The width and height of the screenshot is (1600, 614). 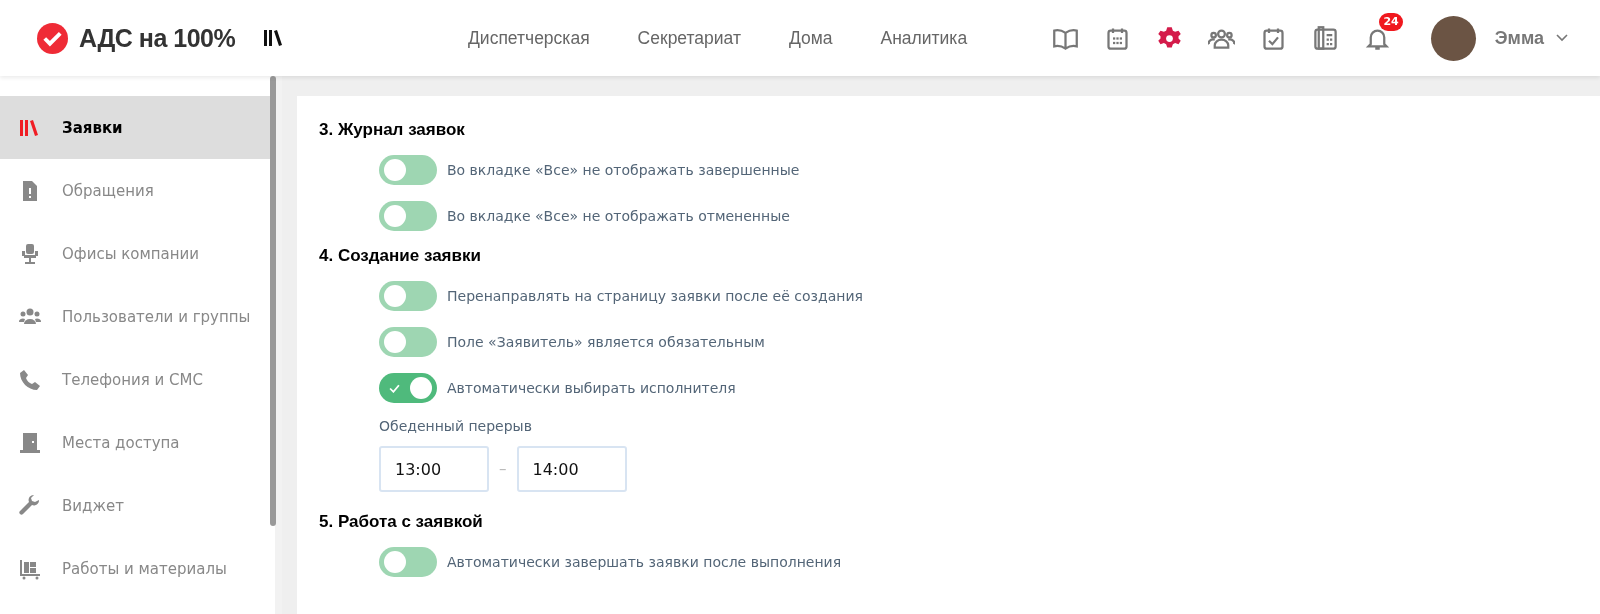 What do you see at coordinates (623, 169) in the screenshot?
I see `toggle-label: Во вкладке «Все» не отображать завершенные` at bounding box center [623, 169].